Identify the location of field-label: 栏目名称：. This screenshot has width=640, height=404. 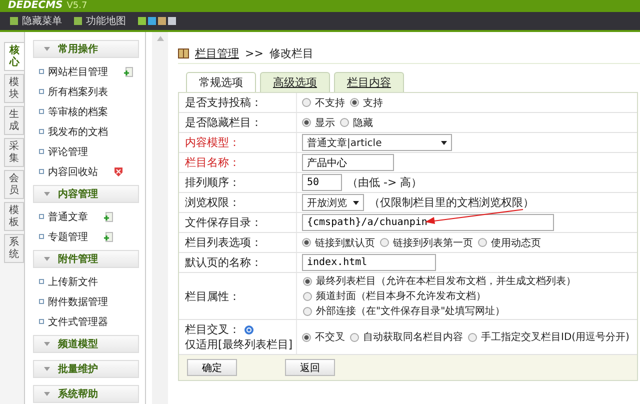
(212, 162).